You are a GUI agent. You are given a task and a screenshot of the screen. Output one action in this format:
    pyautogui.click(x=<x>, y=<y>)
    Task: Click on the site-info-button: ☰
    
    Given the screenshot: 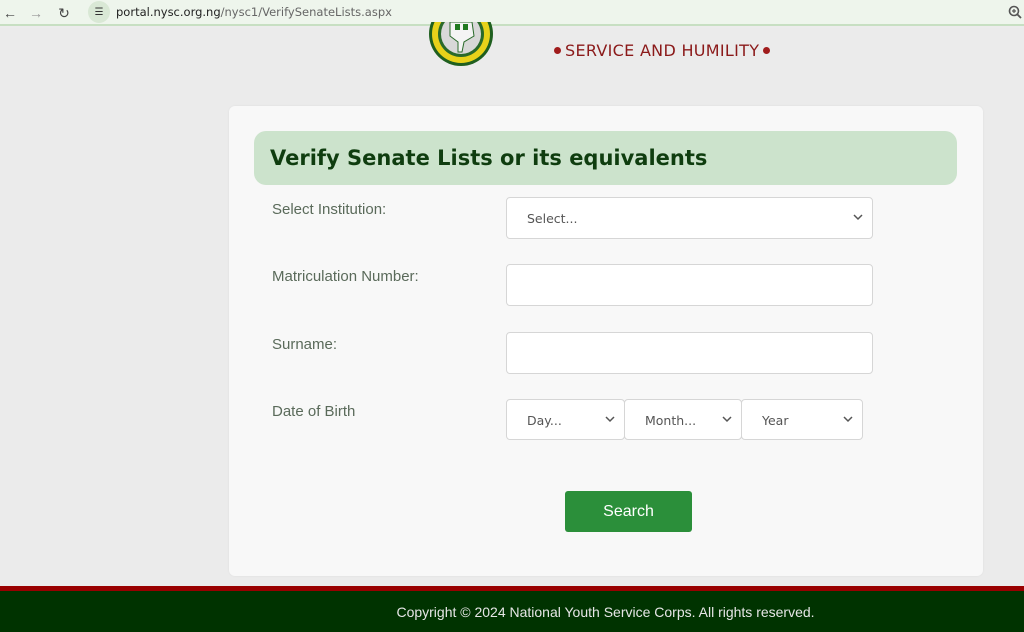 What is the action you would take?
    pyautogui.click(x=99, y=12)
    